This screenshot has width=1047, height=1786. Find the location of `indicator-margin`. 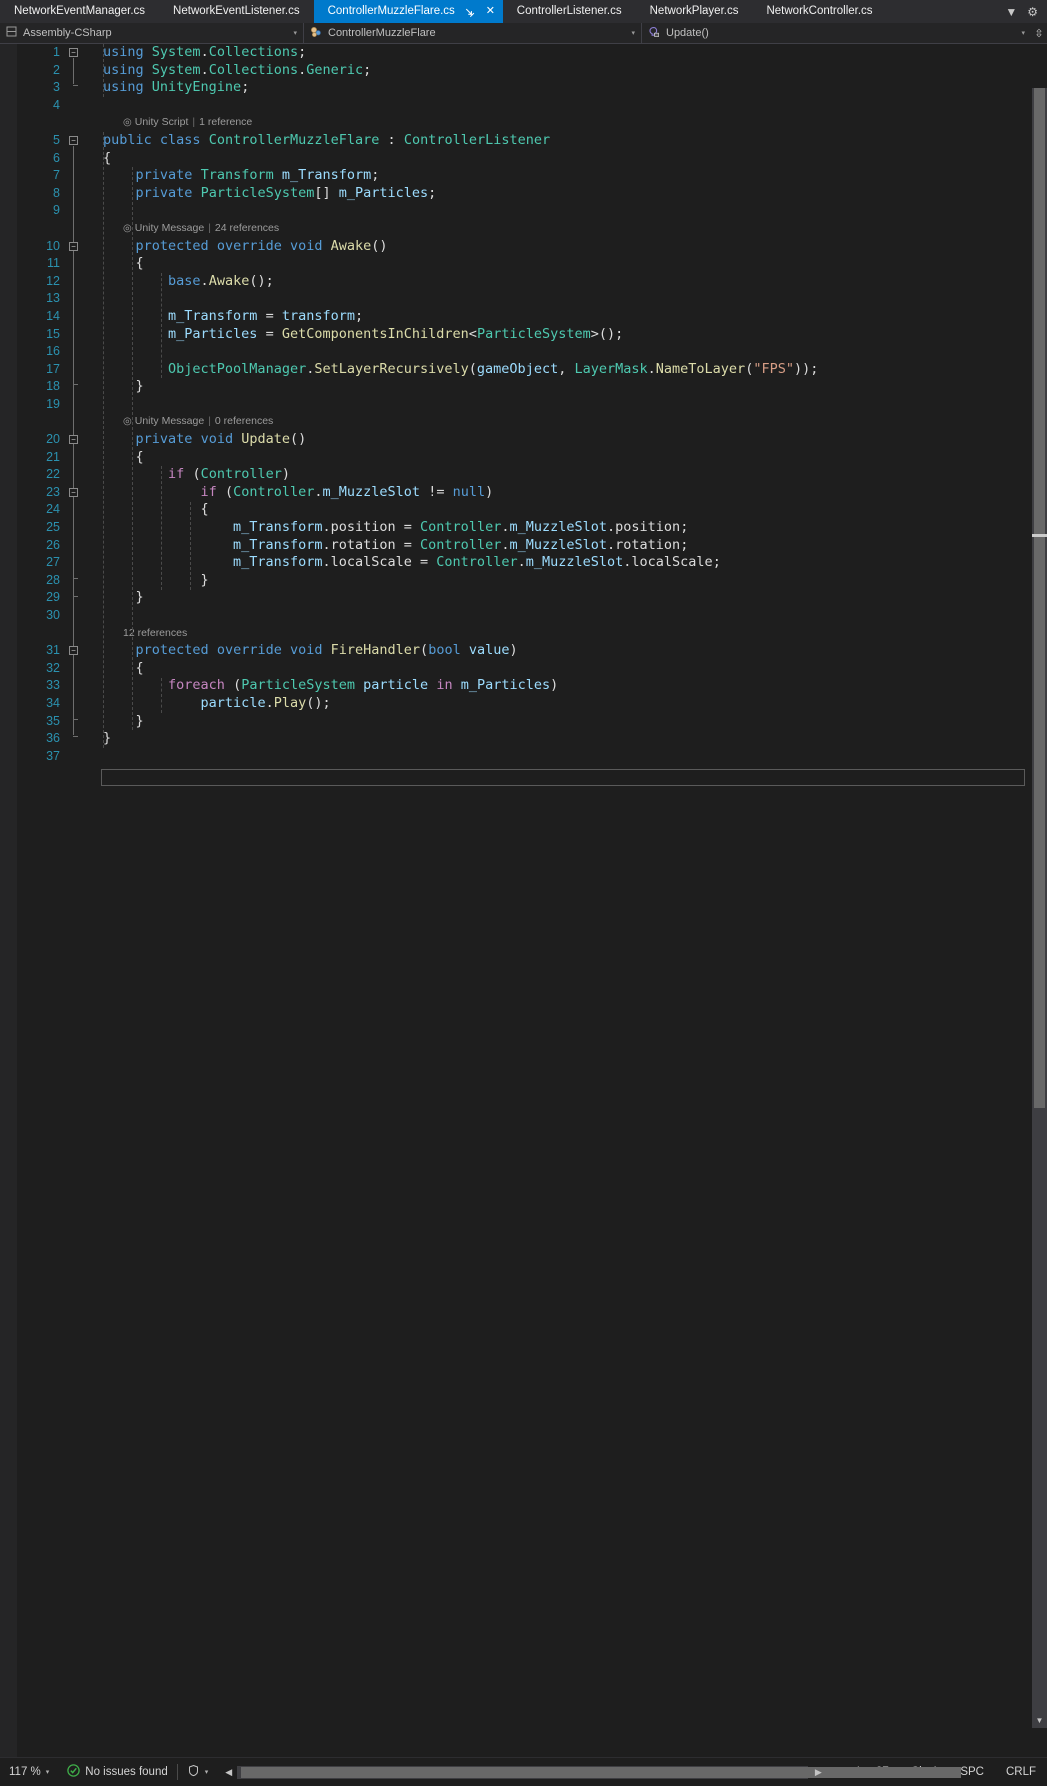

indicator-margin is located at coordinates (8, 900).